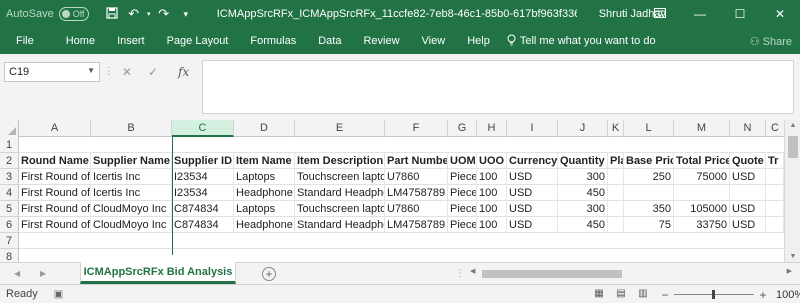 The width and height of the screenshot is (800, 303). What do you see at coordinates (460, 274) in the screenshot?
I see `tab-splitter-icon: ⋮` at bounding box center [460, 274].